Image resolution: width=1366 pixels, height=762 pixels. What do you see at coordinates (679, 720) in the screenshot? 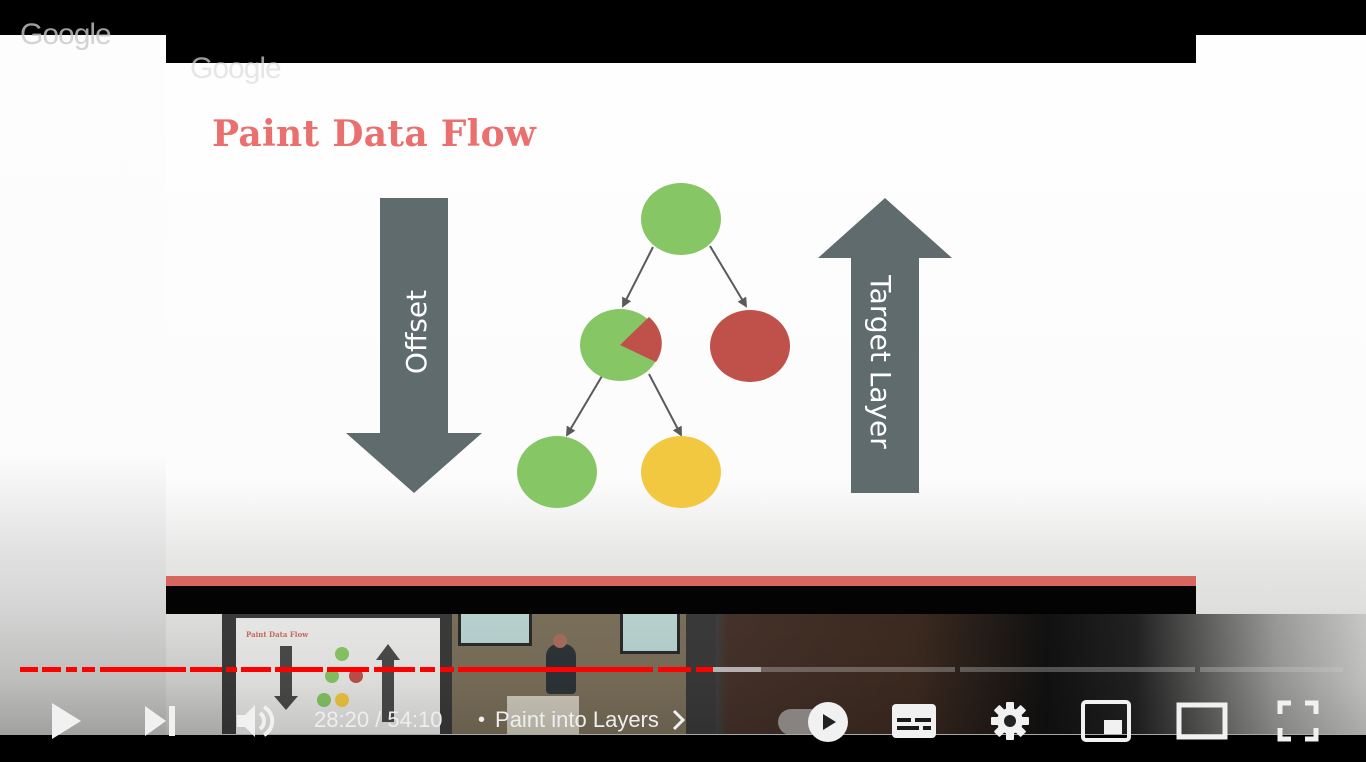
I see `chevron-right-icon` at bounding box center [679, 720].